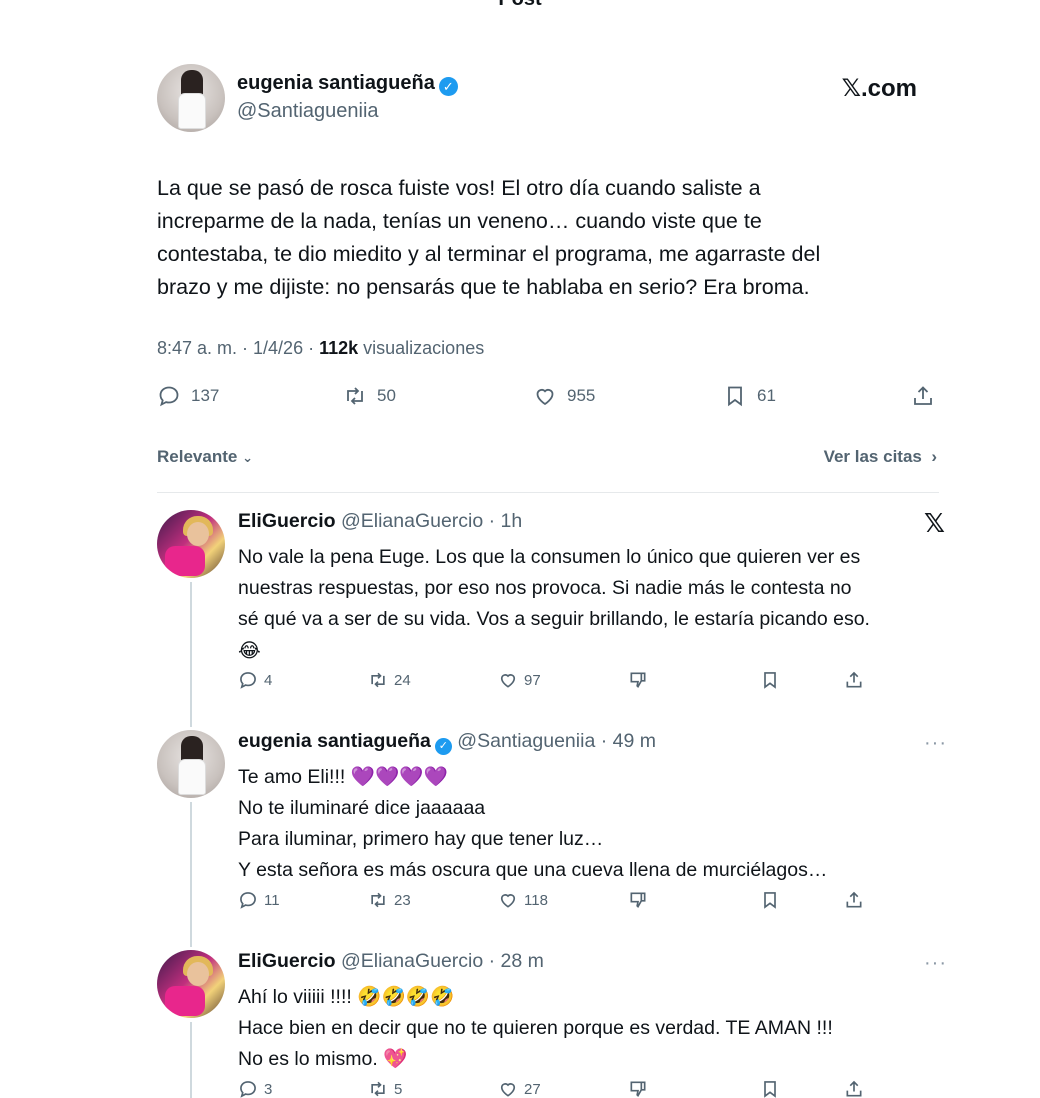 This screenshot has width=1040, height=1098. What do you see at coordinates (564, 396) in the screenshot?
I see `like-button: 955` at bounding box center [564, 396].